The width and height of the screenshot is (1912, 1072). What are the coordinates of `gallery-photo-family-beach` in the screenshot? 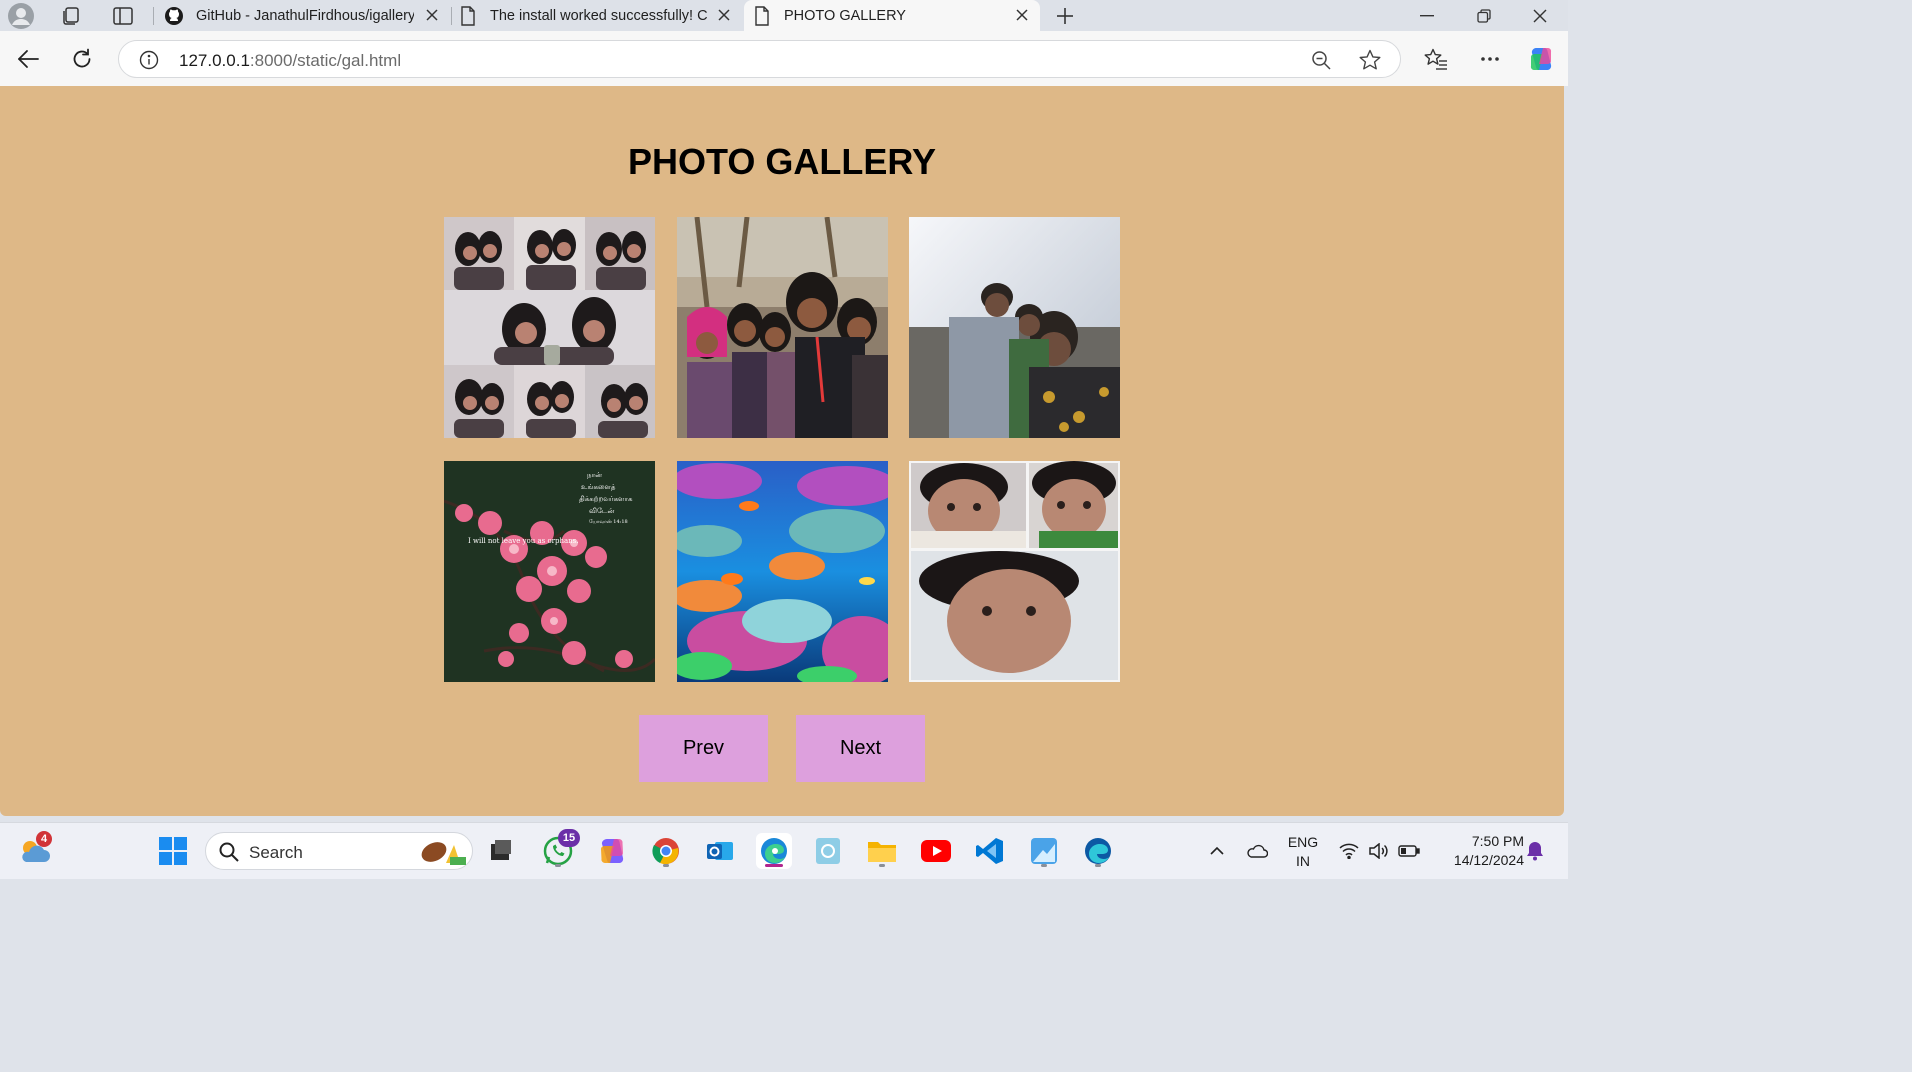 It's located at (1014, 327).